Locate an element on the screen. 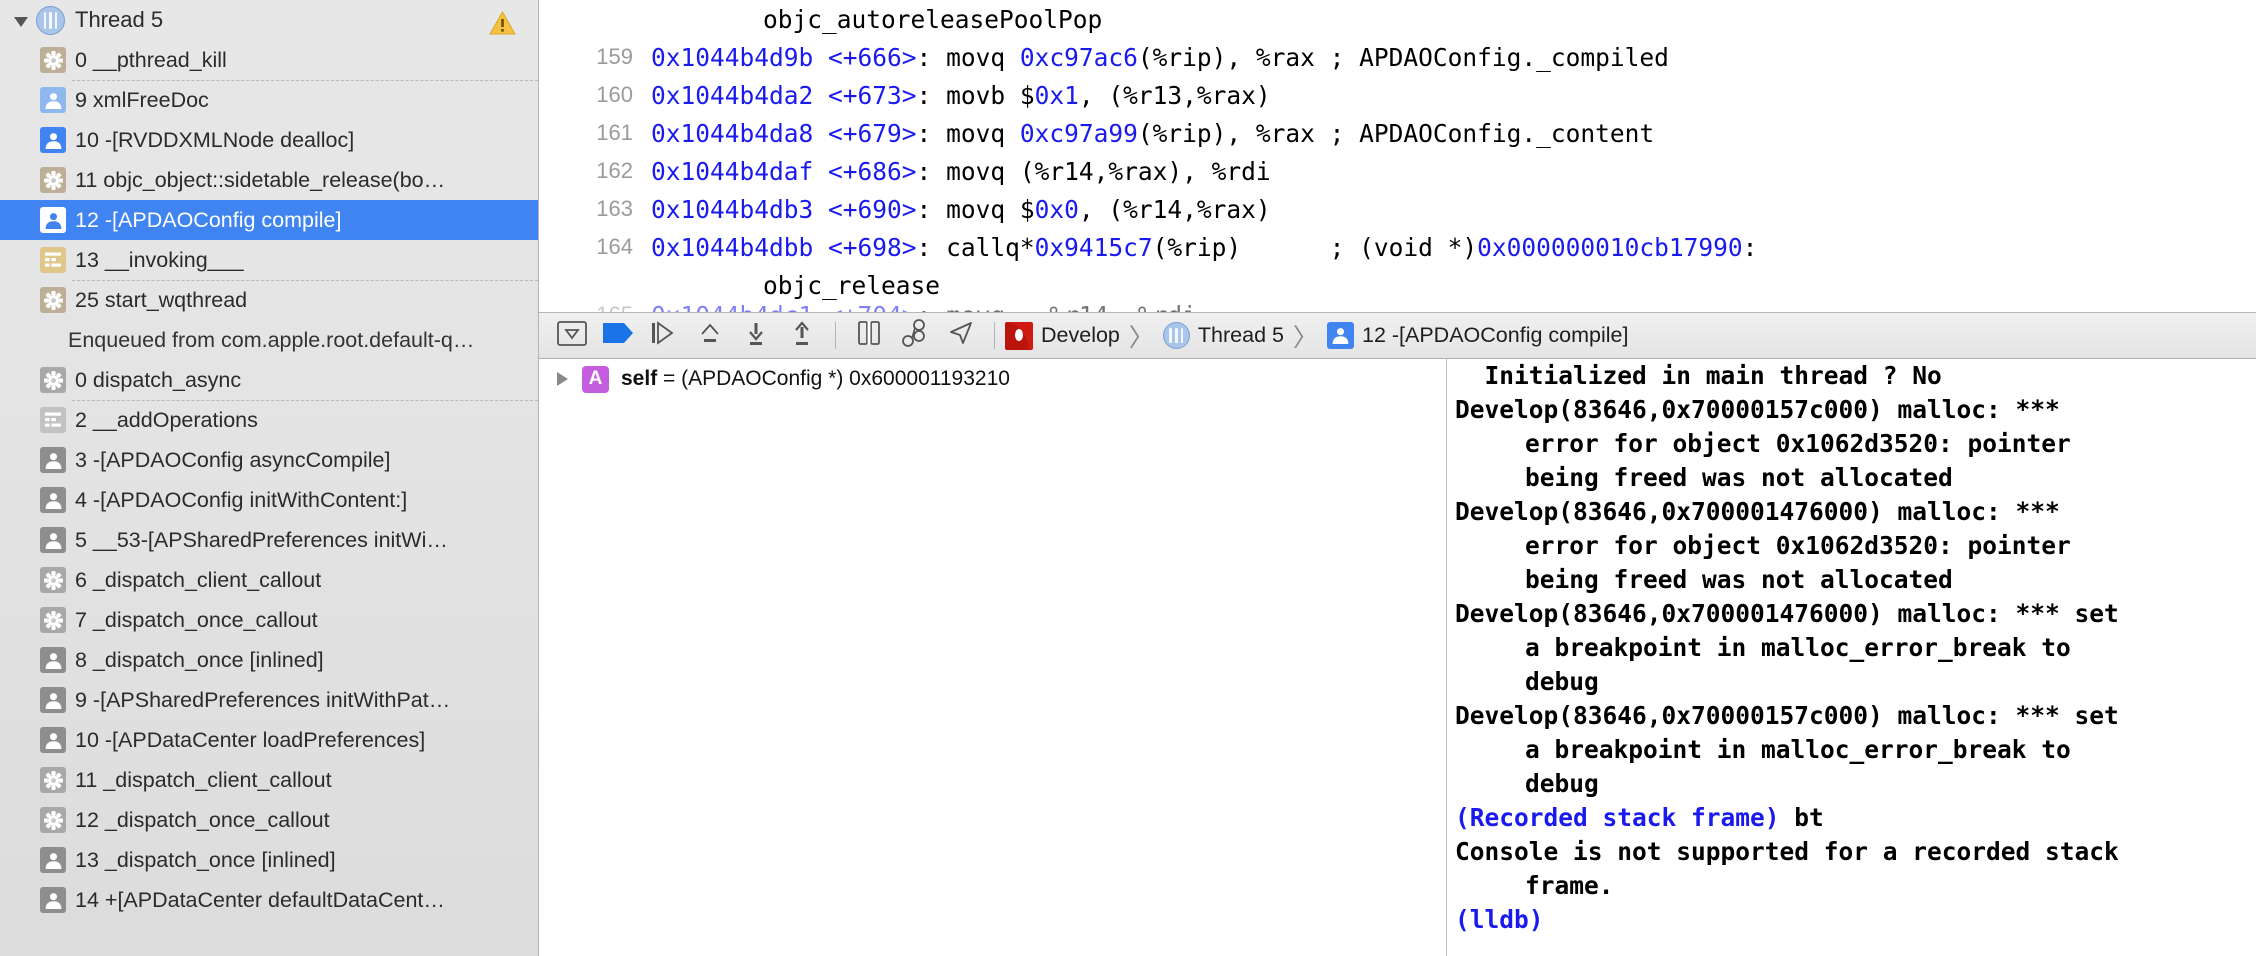  simulate-location-button is located at coordinates (961, 336).